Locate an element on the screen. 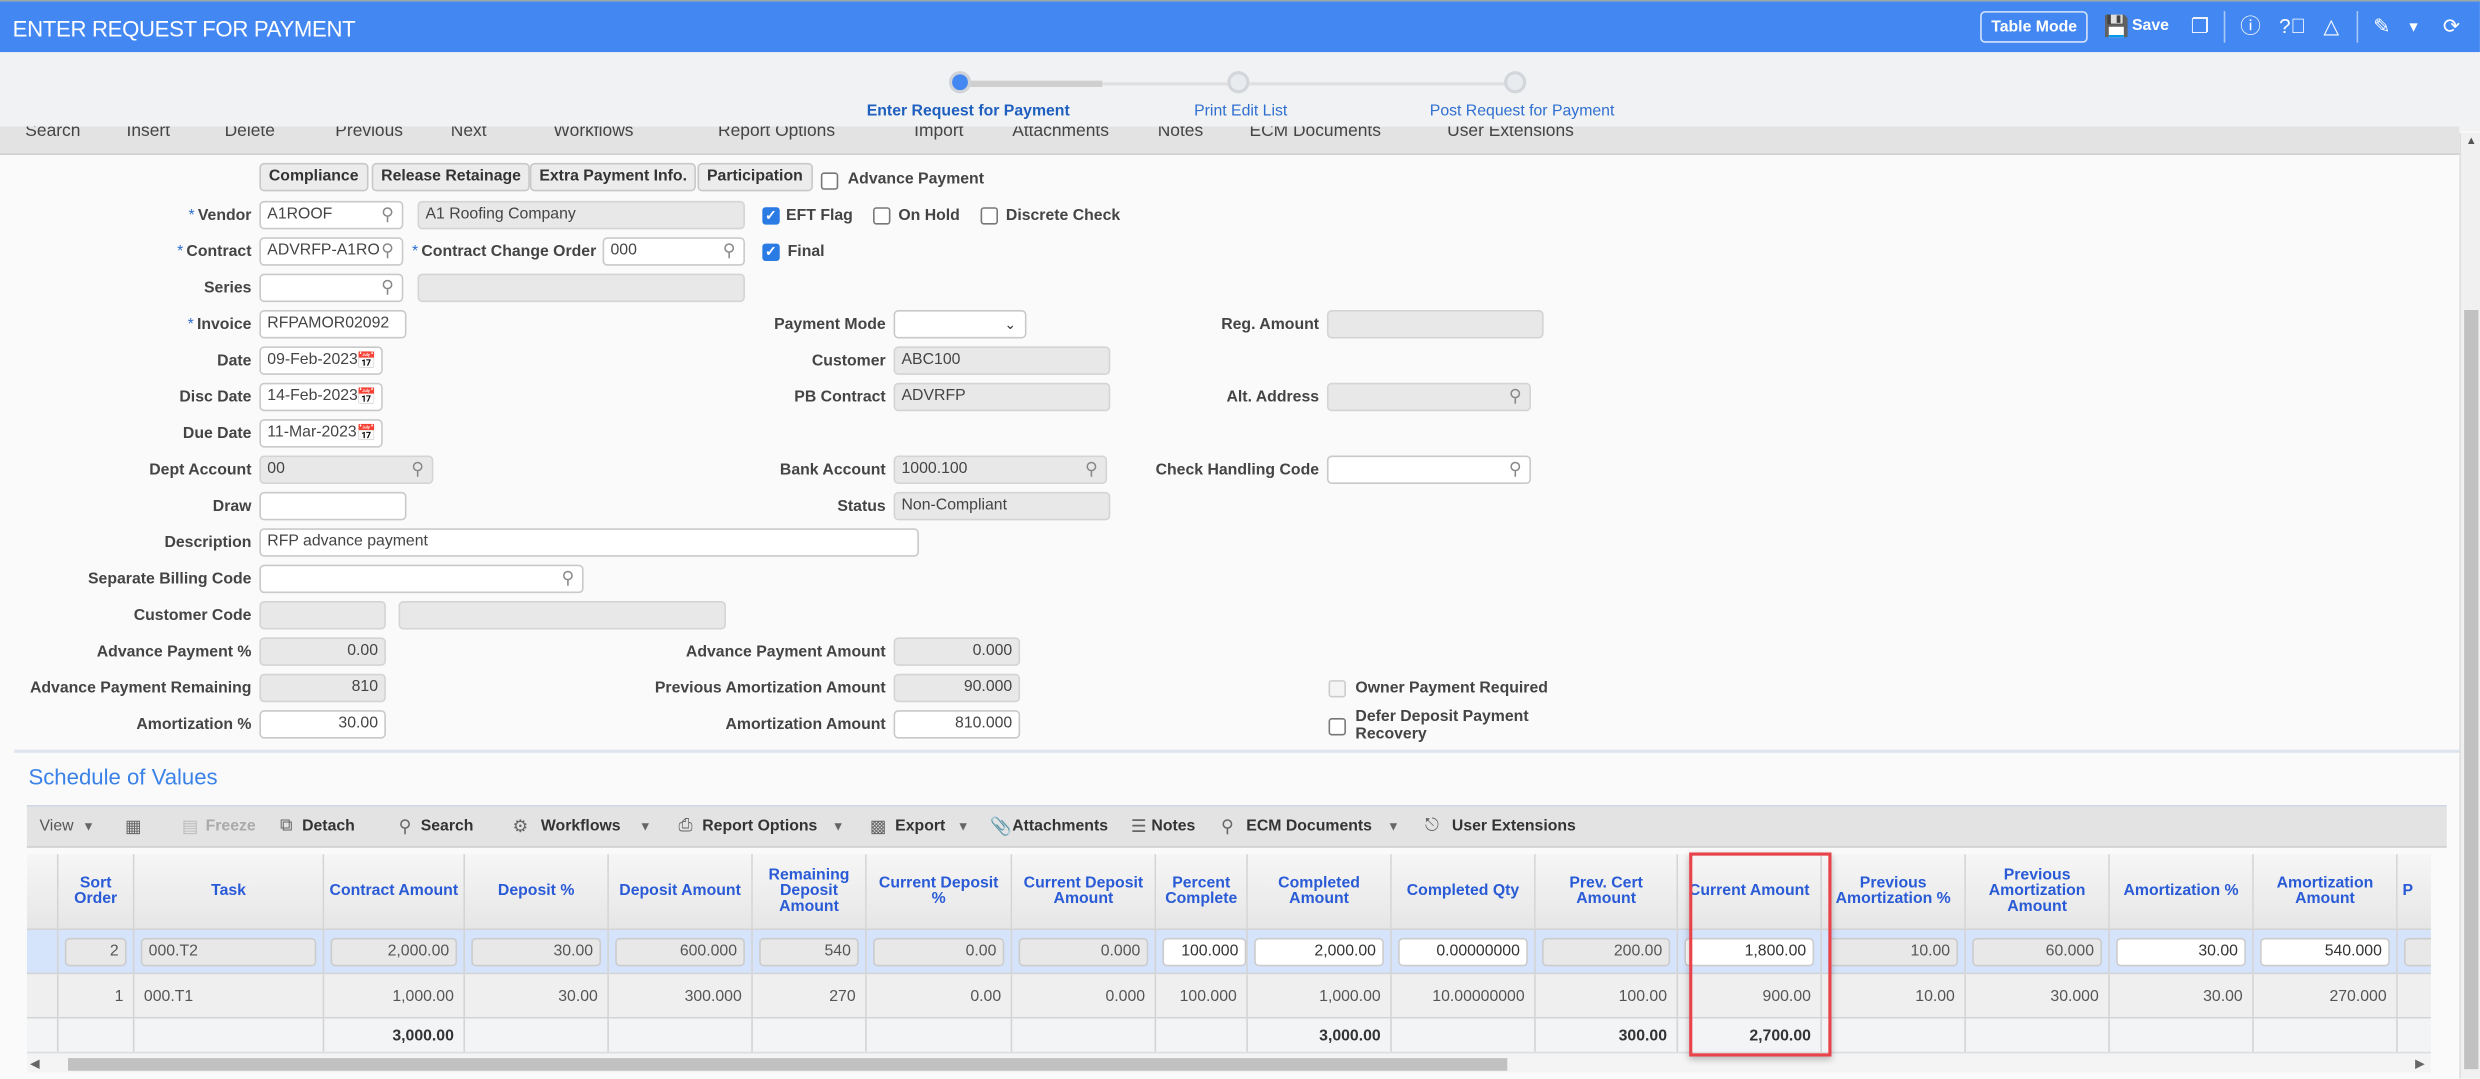 The height and width of the screenshot is (1079, 2480). column-header: Deposit Amount is located at coordinates (680, 892).